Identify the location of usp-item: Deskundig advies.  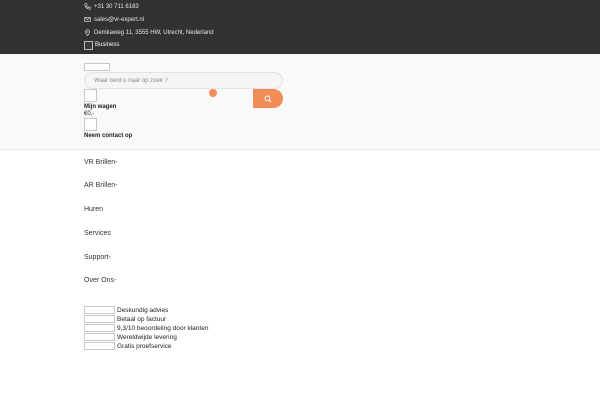
(126, 310).